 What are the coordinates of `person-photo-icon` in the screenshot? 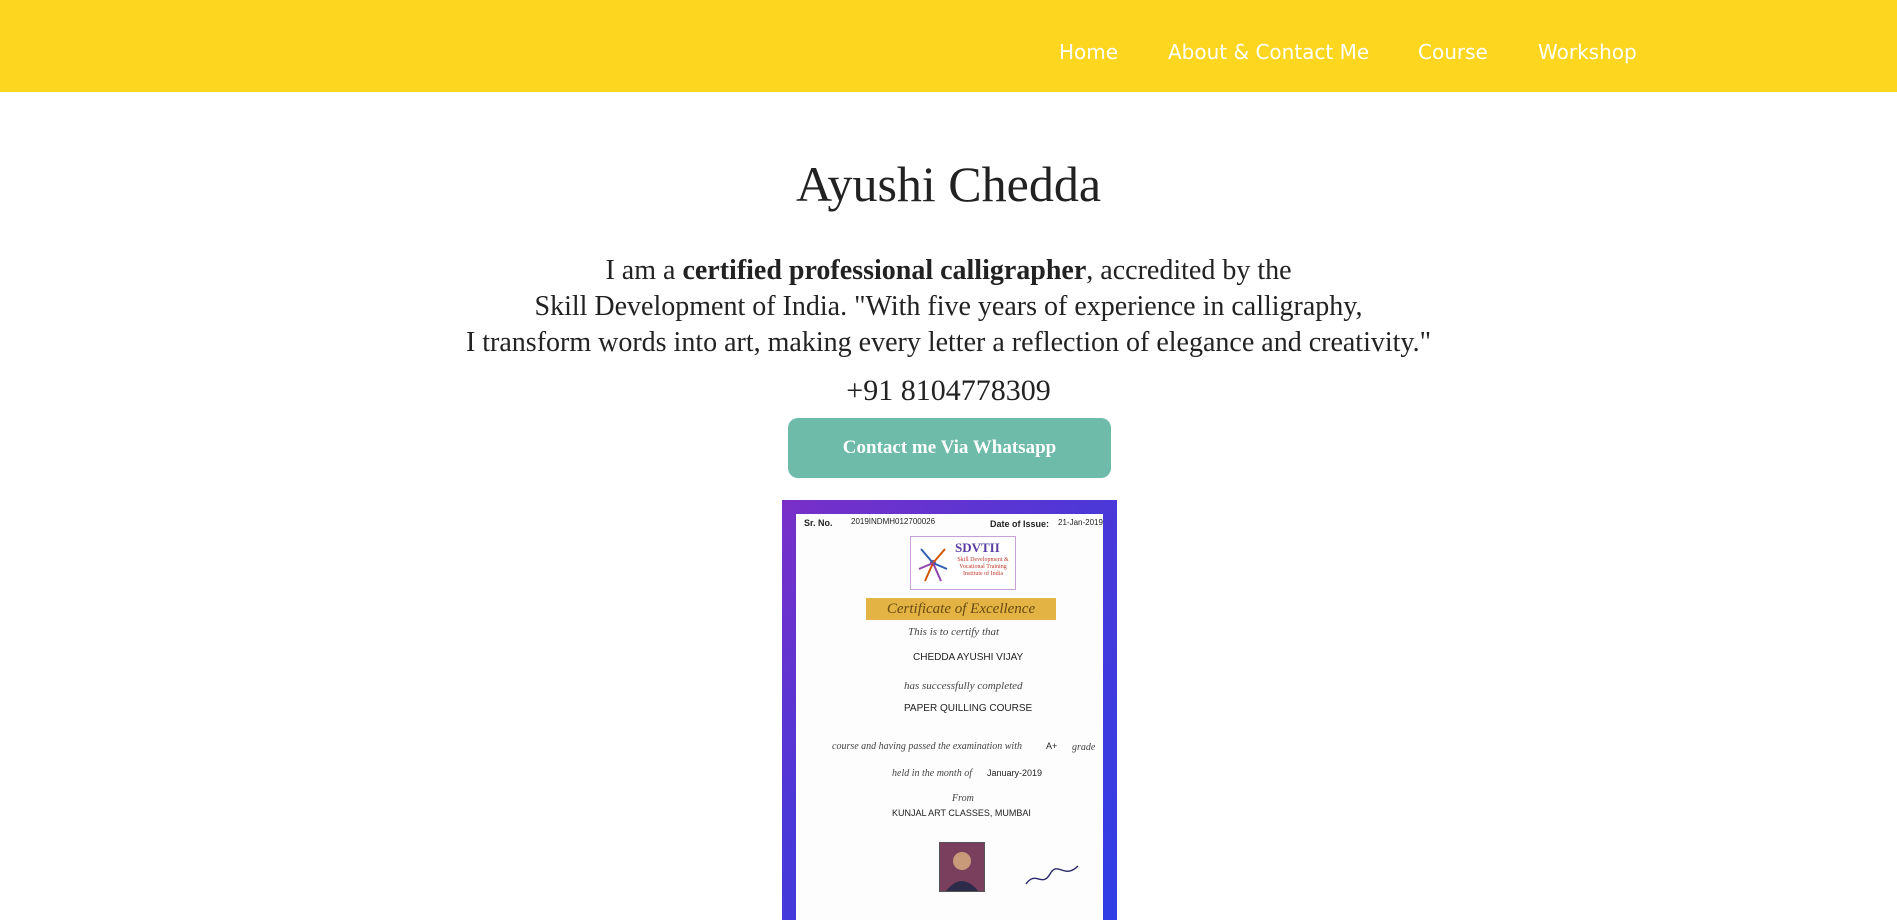 It's located at (962, 867).